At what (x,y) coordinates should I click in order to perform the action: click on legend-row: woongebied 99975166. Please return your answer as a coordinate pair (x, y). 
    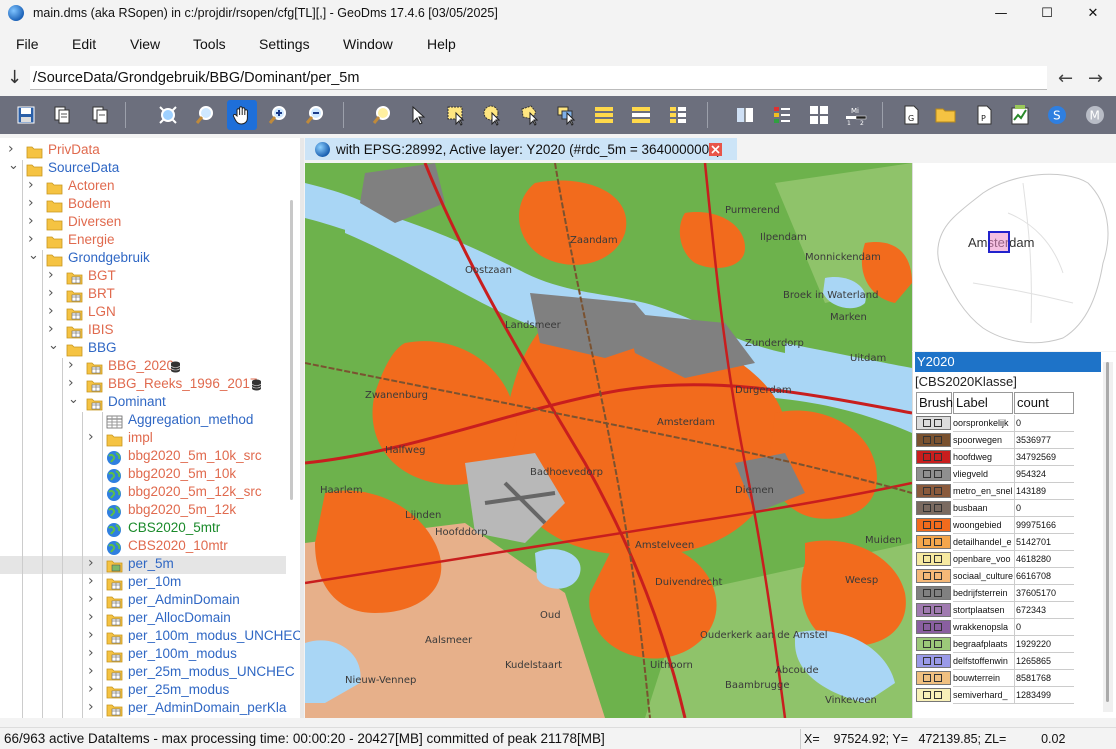
    Looking at the image, I should click on (995, 525).